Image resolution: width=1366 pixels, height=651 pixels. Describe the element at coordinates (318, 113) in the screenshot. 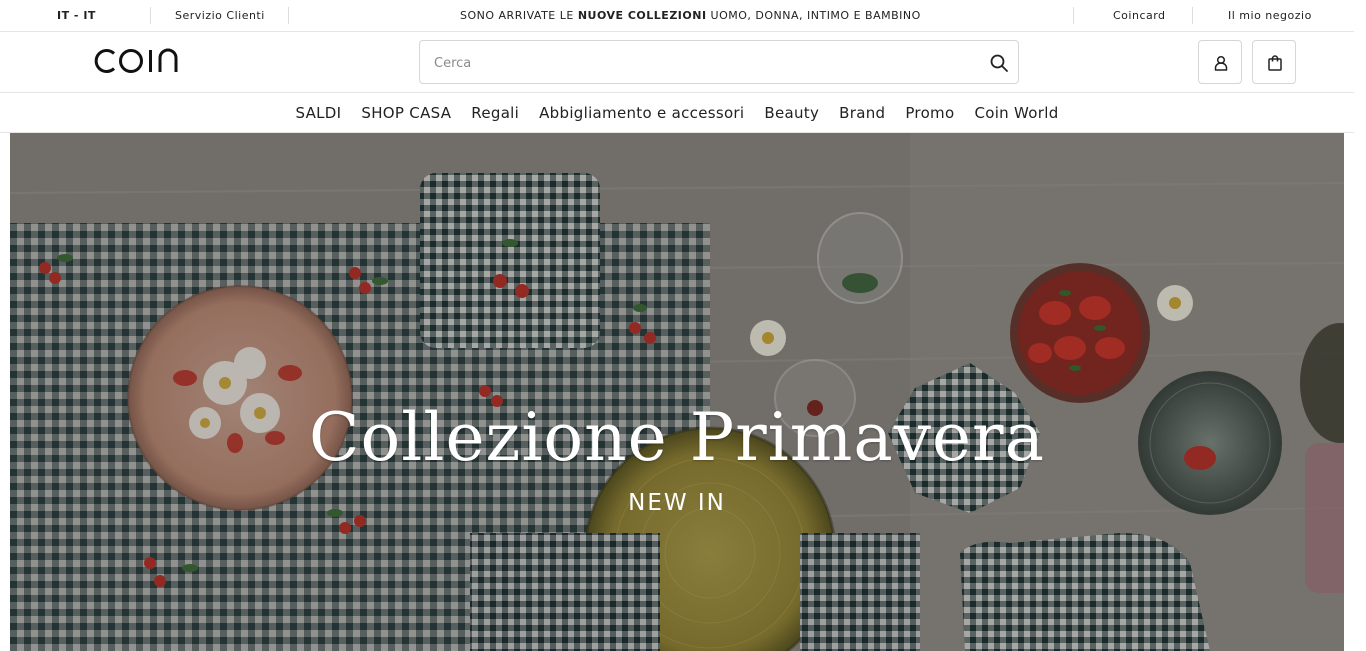

I see `nav-item-saldi: SALDI` at that location.